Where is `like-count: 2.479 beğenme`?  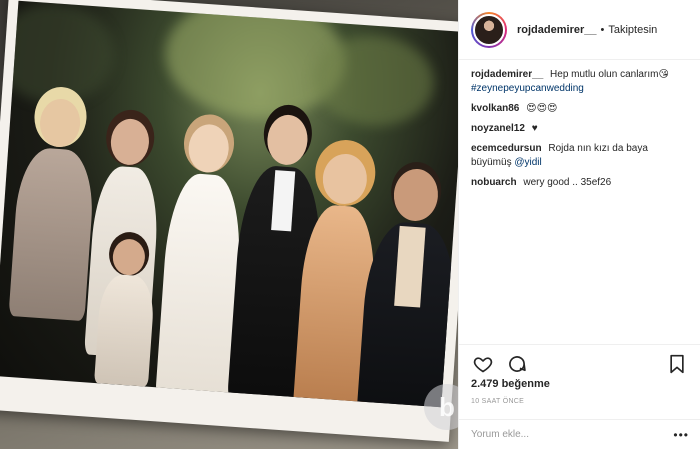 like-count: 2.479 beğenme is located at coordinates (510, 384).